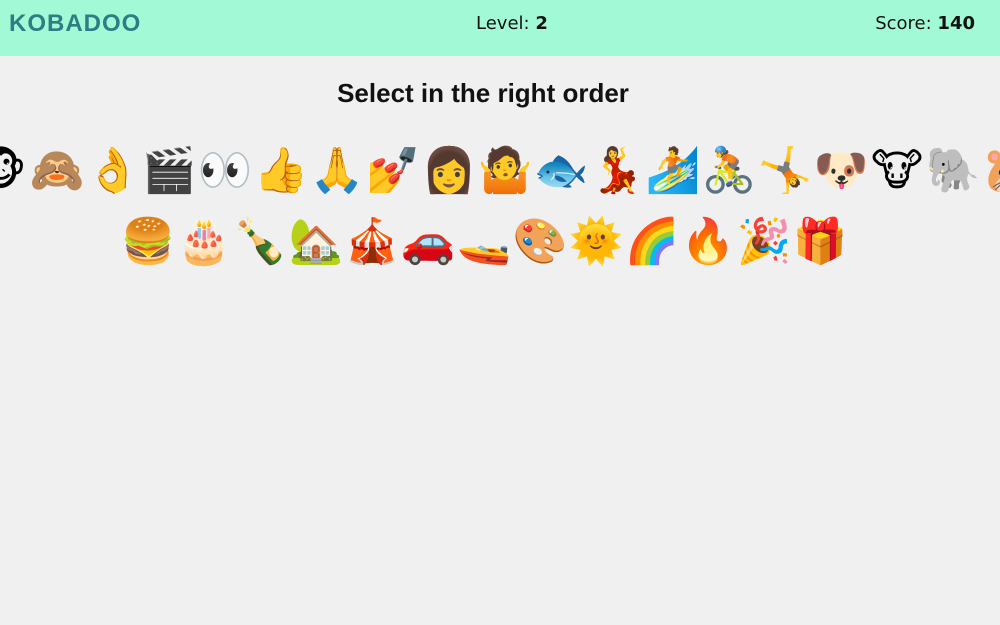  What do you see at coordinates (617, 171) in the screenshot?
I see `emoji-woman-dancing: 💃` at bounding box center [617, 171].